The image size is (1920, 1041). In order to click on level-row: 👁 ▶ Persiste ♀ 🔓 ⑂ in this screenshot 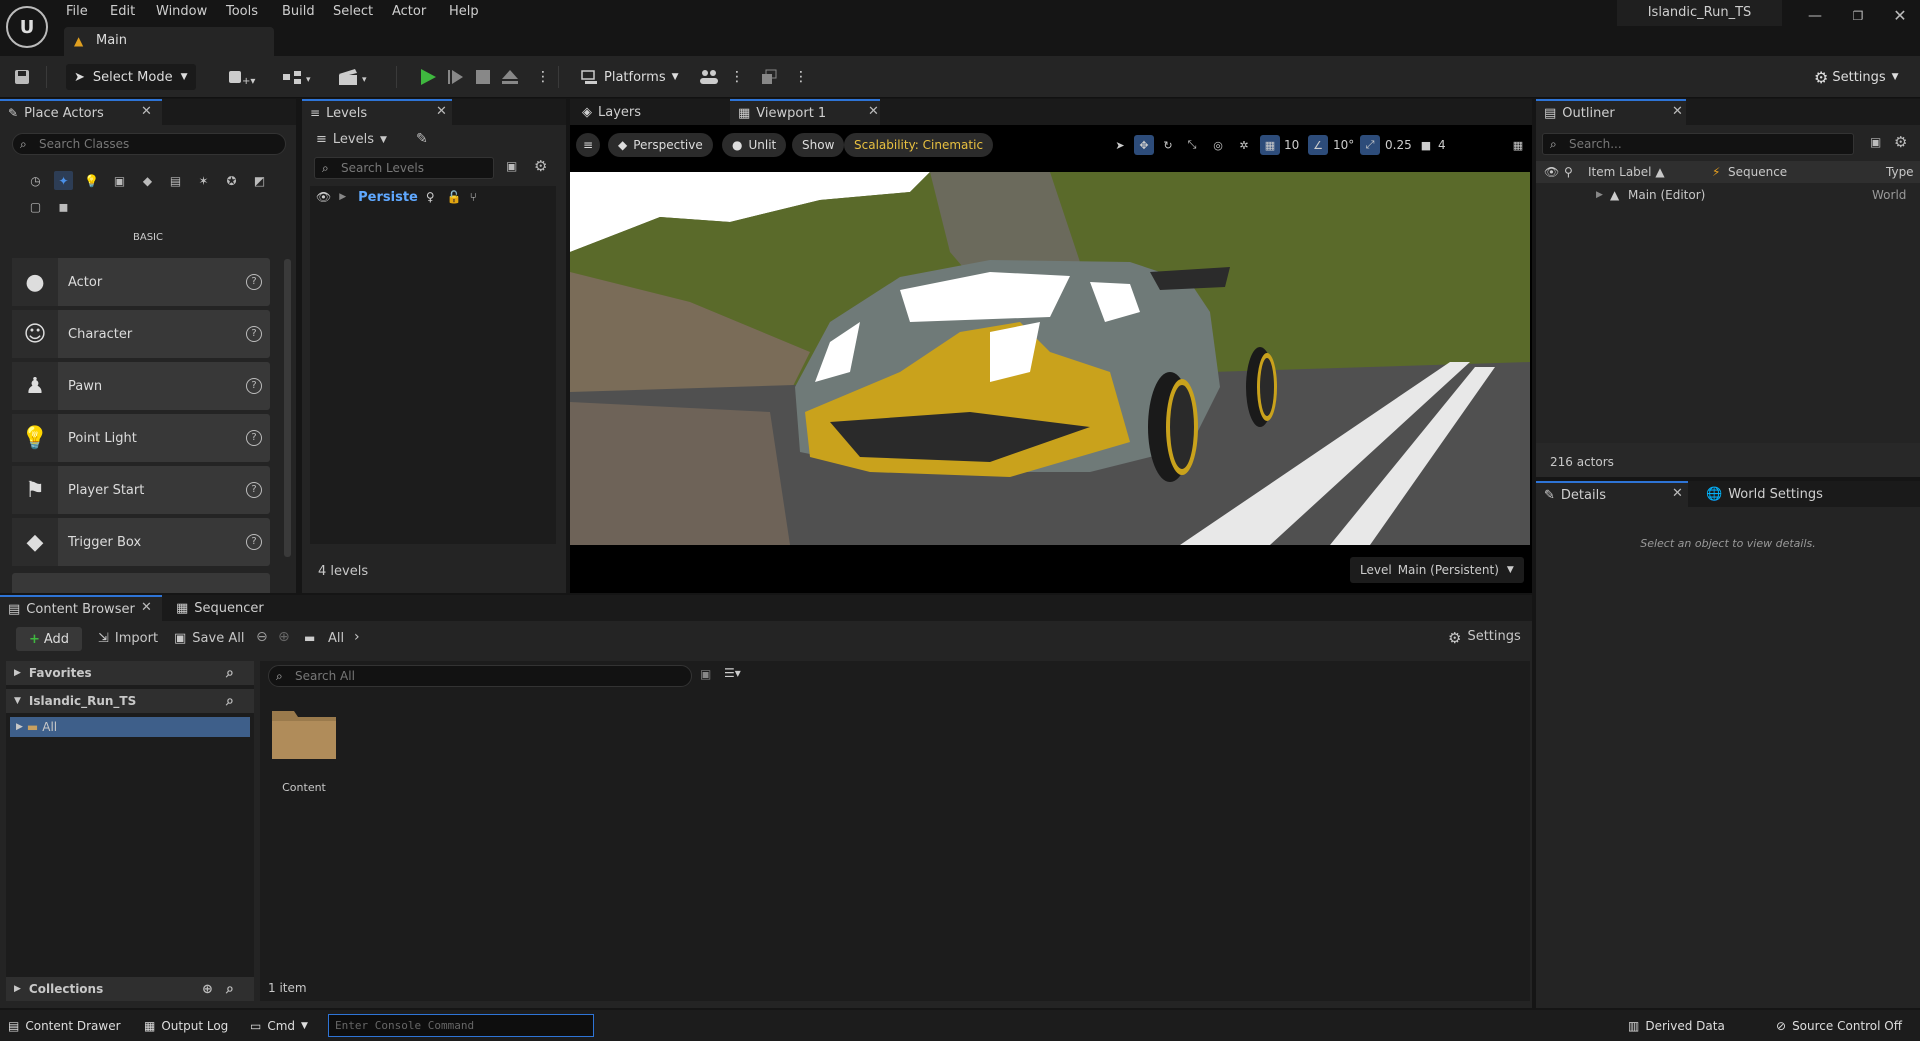, I will do `click(433, 197)`.